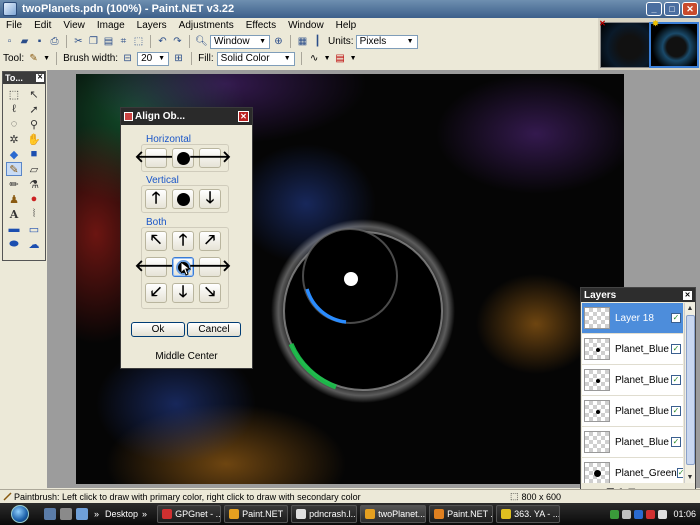 The width and height of the screenshot is (700, 525). What do you see at coordinates (632, 318) in the screenshot?
I see `layer-row: Layer 18 ✓` at bounding box center [632, 318].